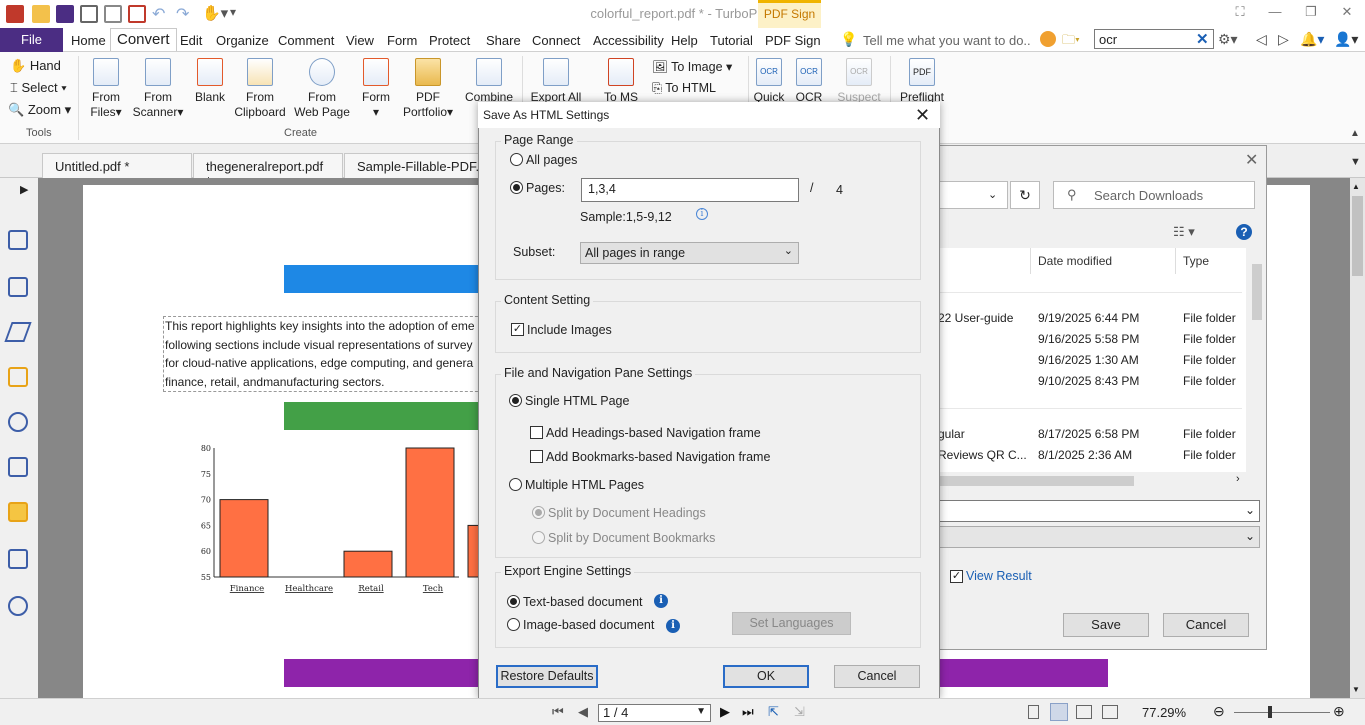 The image size is (1365, 725). What do you see at coordinates (577, 401) in the screenshot?
I see `single-html-label: Single HTML Page` at bounding box center [577, 401].